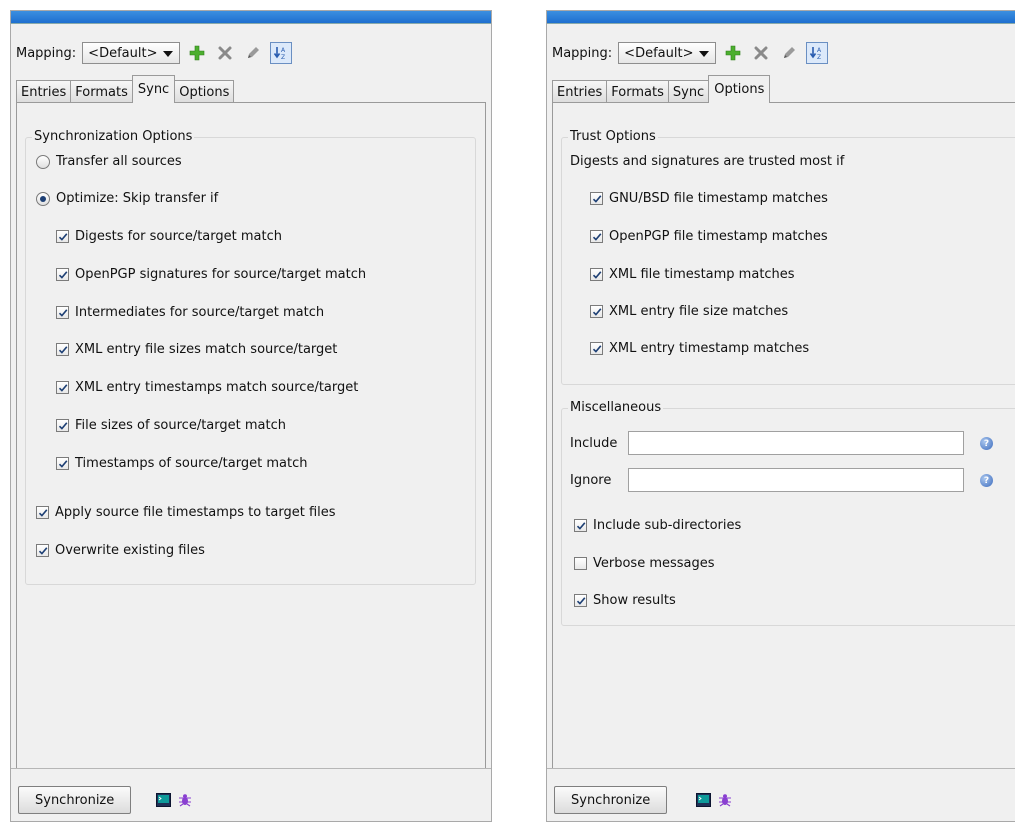 This screenshot has height=822, width=1015. I want to click on radio-label: Transfer all sources, so click(119, 161).